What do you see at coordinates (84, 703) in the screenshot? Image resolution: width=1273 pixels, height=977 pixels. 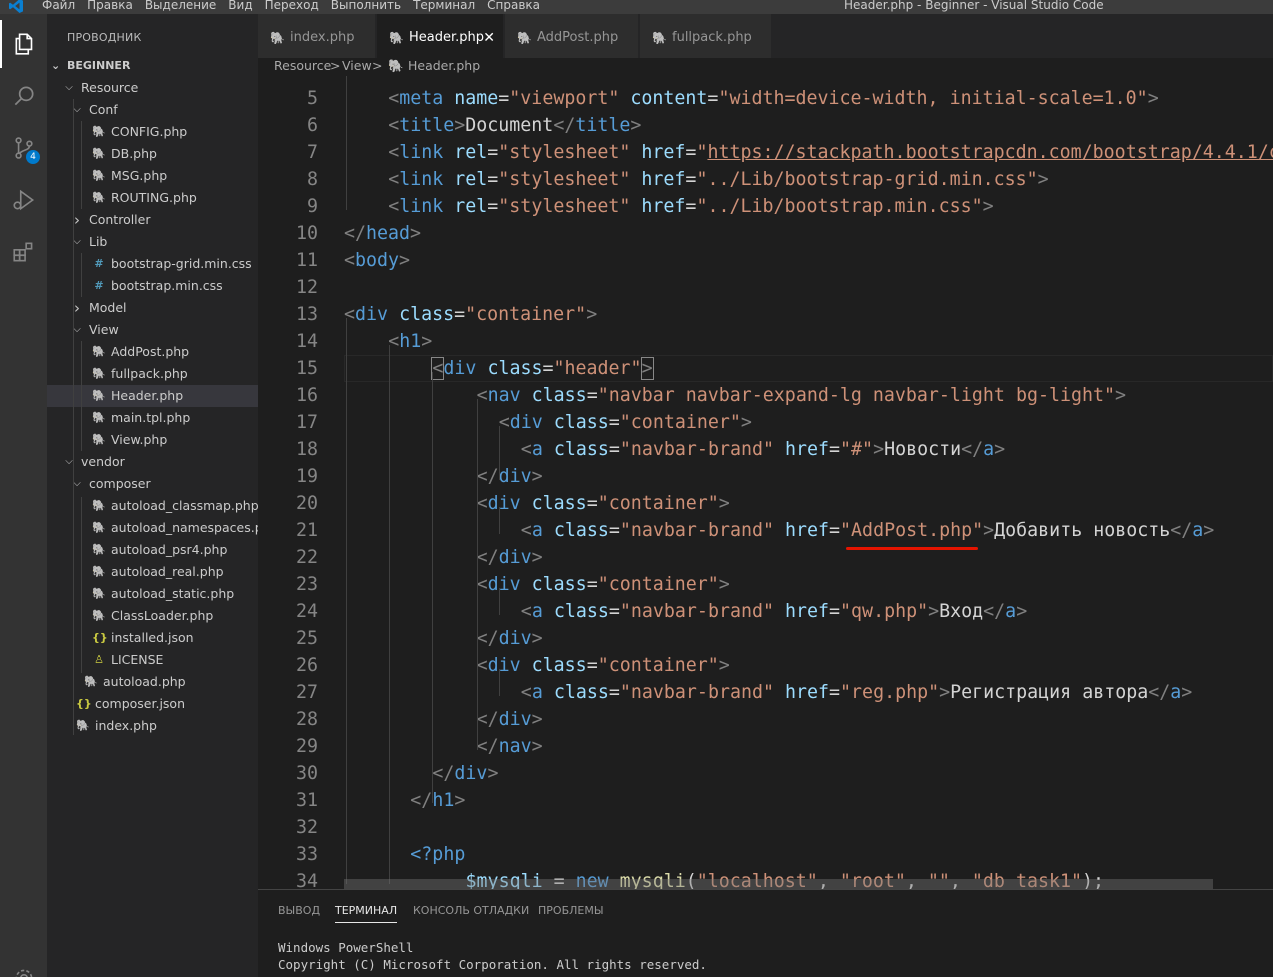 I see `json-file-icon: {}` at bounding box center [84, 703].